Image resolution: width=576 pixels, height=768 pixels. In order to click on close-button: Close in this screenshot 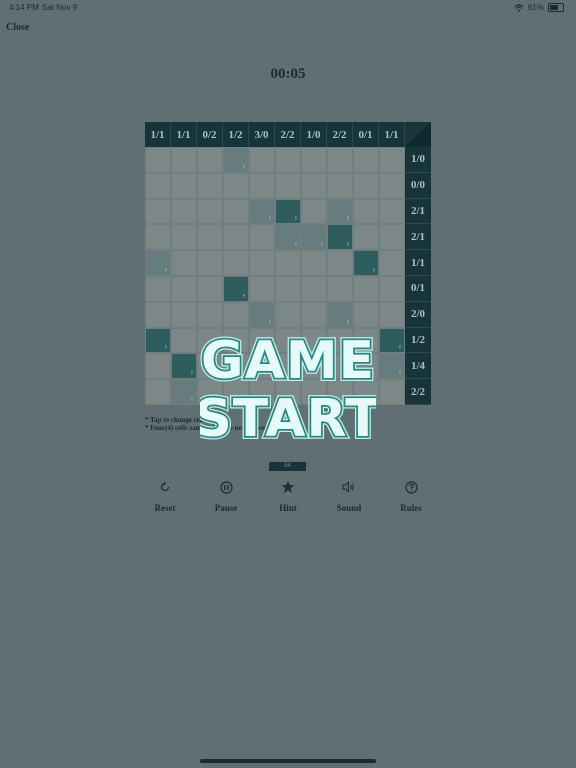, I will do `click(17, 27)`.